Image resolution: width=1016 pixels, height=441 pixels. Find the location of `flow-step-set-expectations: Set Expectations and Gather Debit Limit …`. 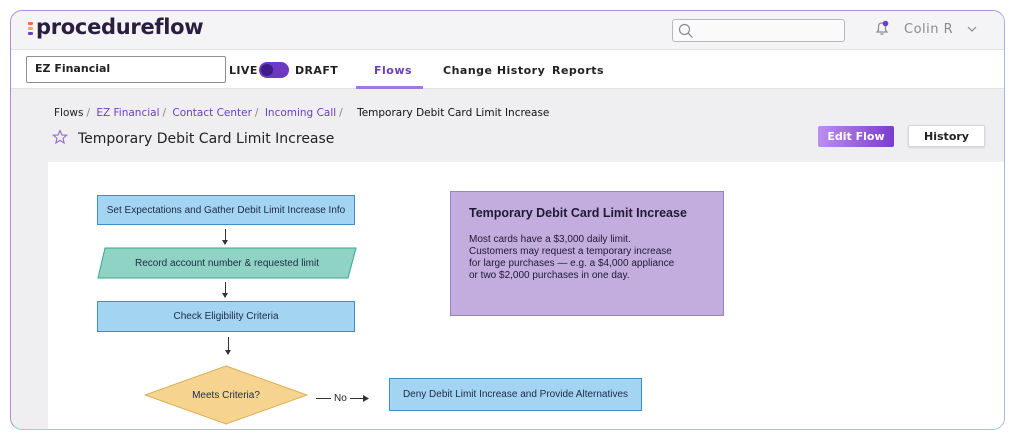

flow-step-set-expectations: Set Expectations and Gather Debit Limit … is located at coordinates (226, 210).